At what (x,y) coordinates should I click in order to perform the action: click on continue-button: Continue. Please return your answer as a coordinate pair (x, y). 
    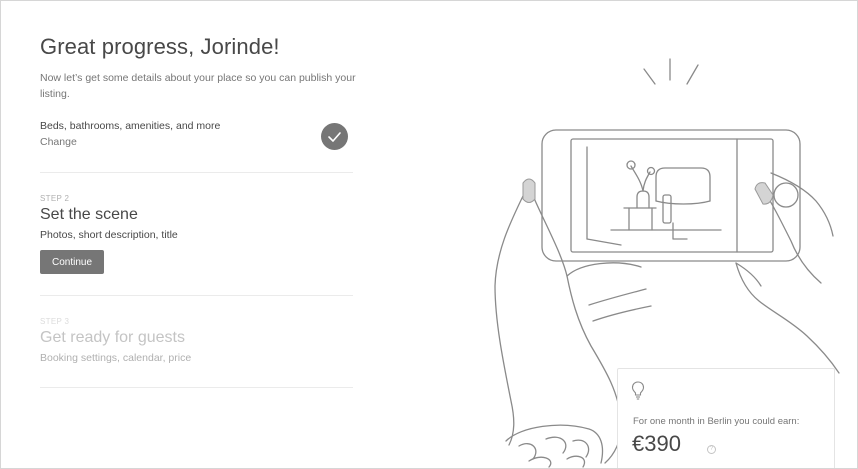
    Looking at the image, I should click on (72, 262).